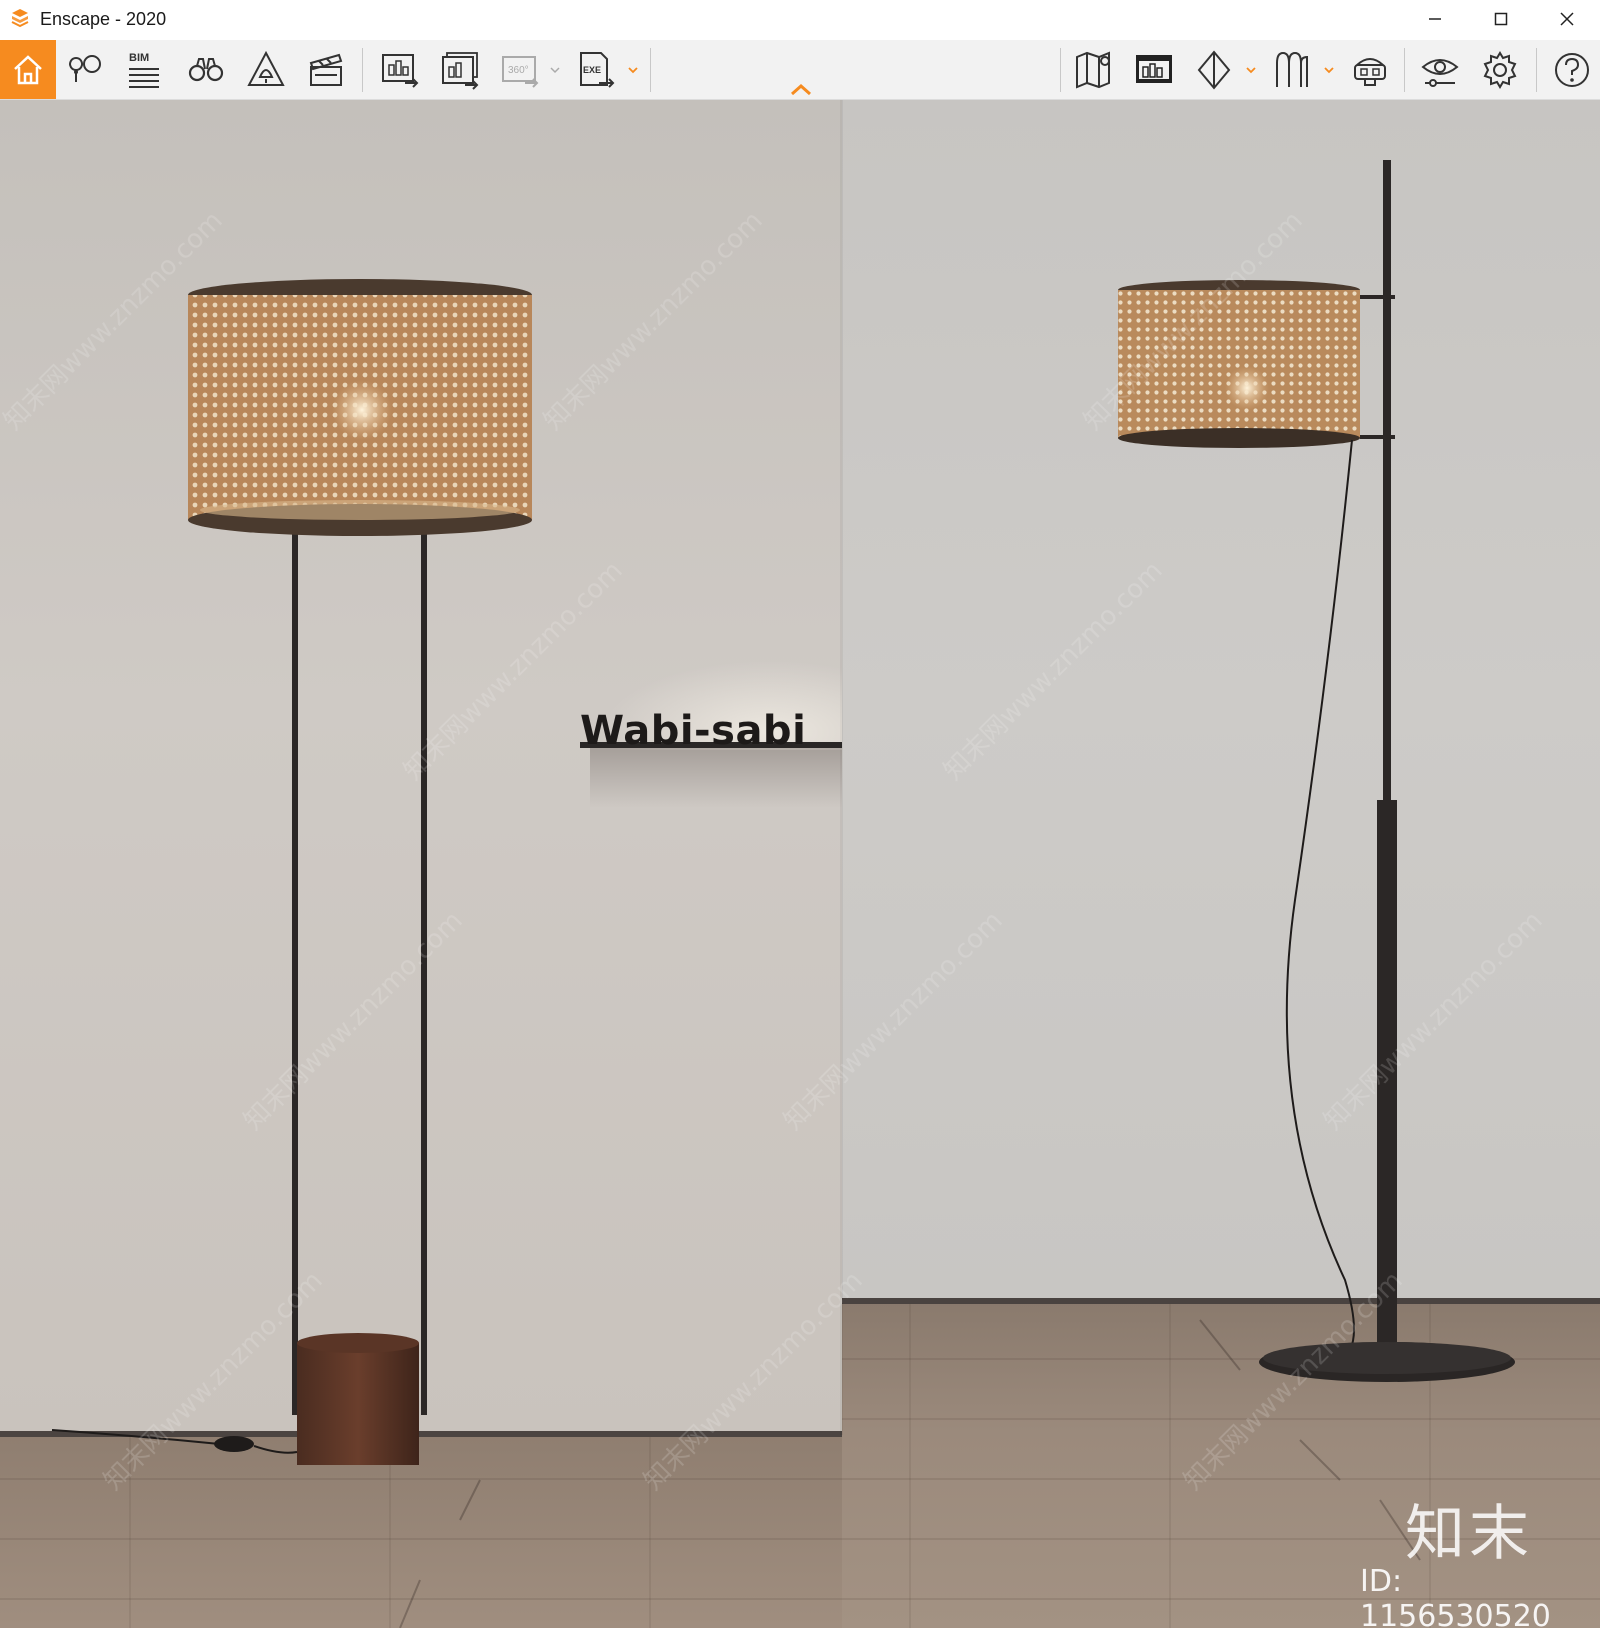 The image size is (1600, 1628). I want to click on vr-headset-icon, so click(1370, 72).